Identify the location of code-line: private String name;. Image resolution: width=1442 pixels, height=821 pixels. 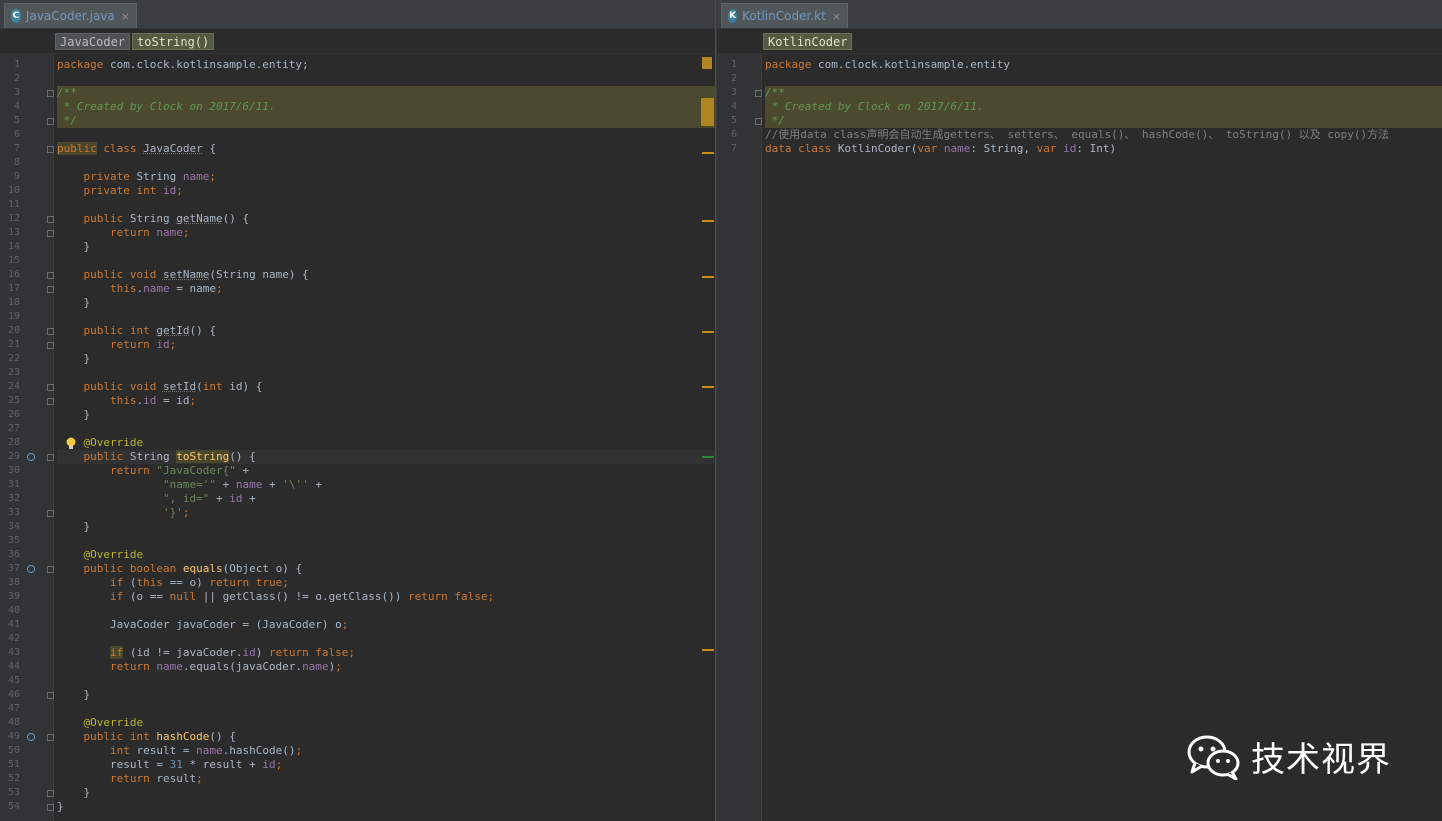
(386, 177).